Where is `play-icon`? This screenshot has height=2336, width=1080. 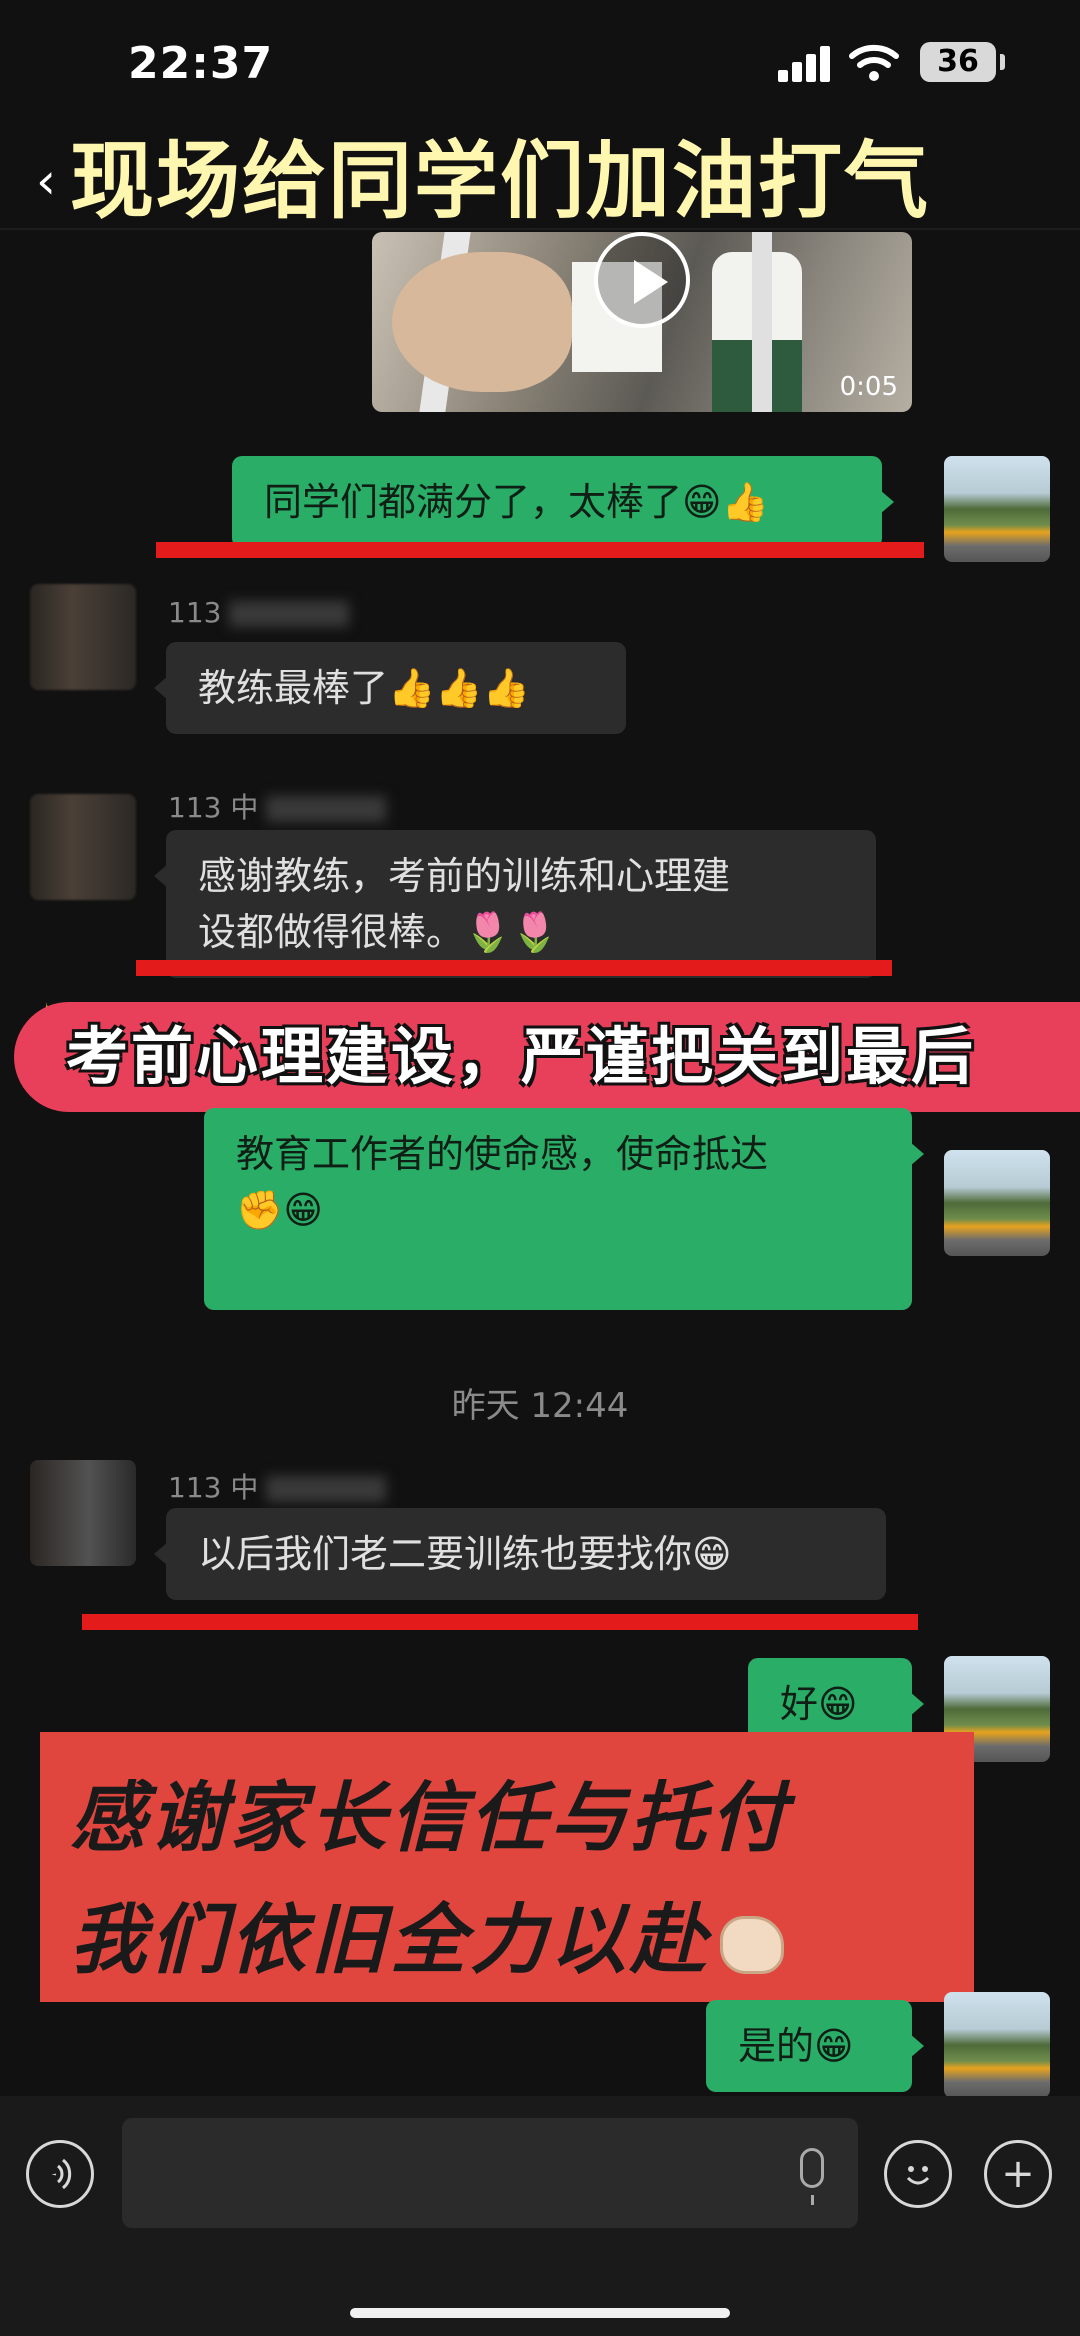
play-icon is located at coordinates (642, 280).